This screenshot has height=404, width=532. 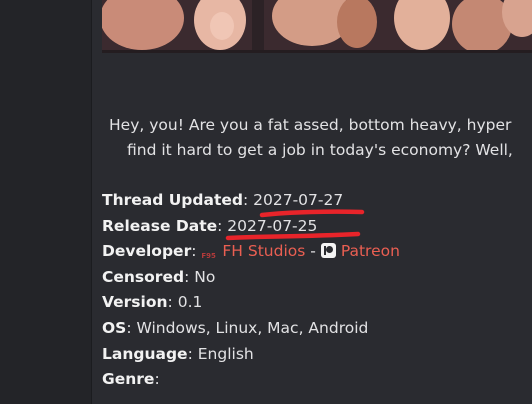 I want to click on patreon-link: Patreon, so click(x=370, y=251).